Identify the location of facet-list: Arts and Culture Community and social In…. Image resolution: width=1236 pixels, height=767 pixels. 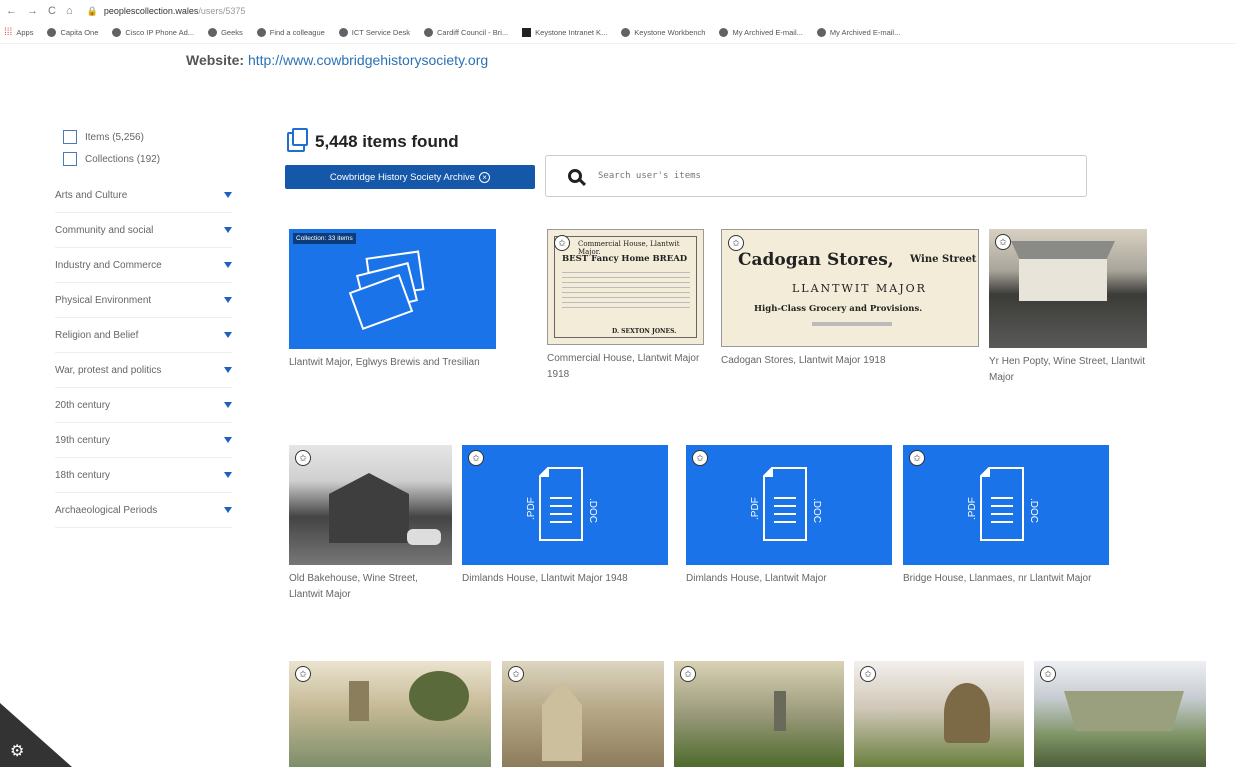
(143, 353).